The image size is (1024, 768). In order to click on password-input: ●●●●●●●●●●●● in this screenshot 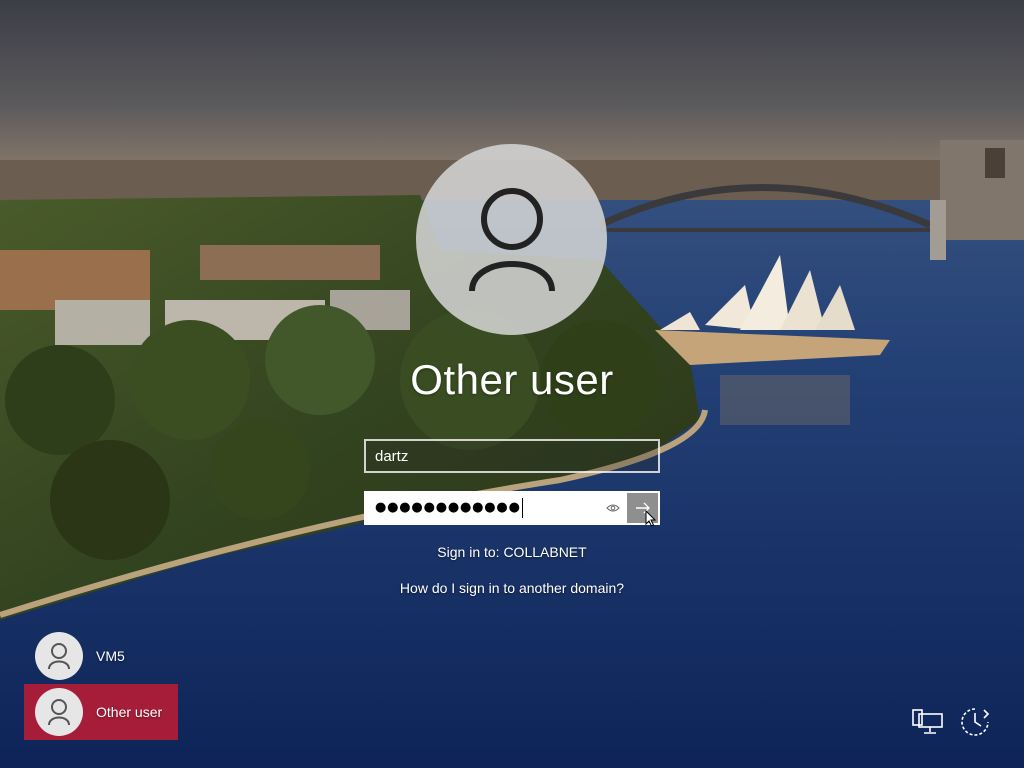, I will do `click(482, 508)`.